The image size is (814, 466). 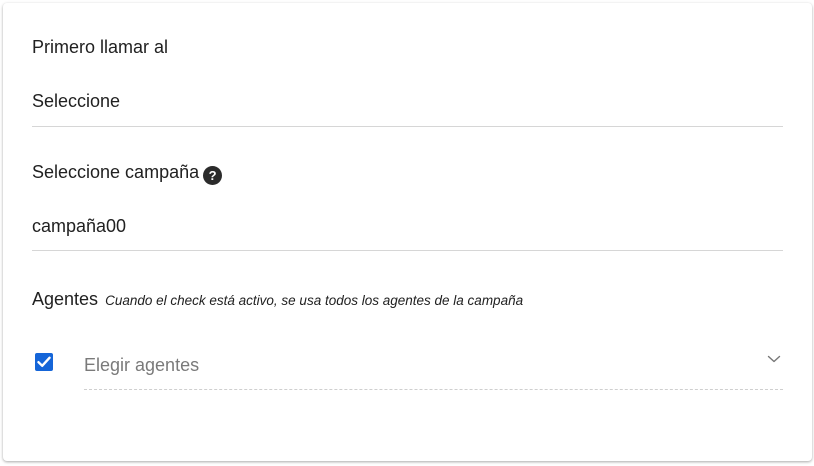 What do you see at coordinates (116, 172) in the screenshot?
I see `campaign-label-text: Seleccione campaña` at bounding box center [116, 172].